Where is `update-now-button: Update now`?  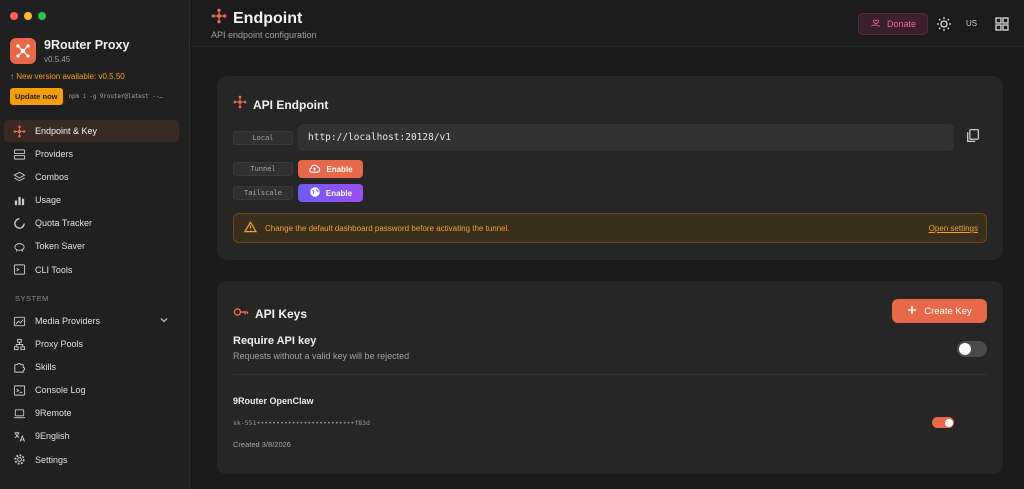
update-now-button: Update now is located at coordinates (36, 96).